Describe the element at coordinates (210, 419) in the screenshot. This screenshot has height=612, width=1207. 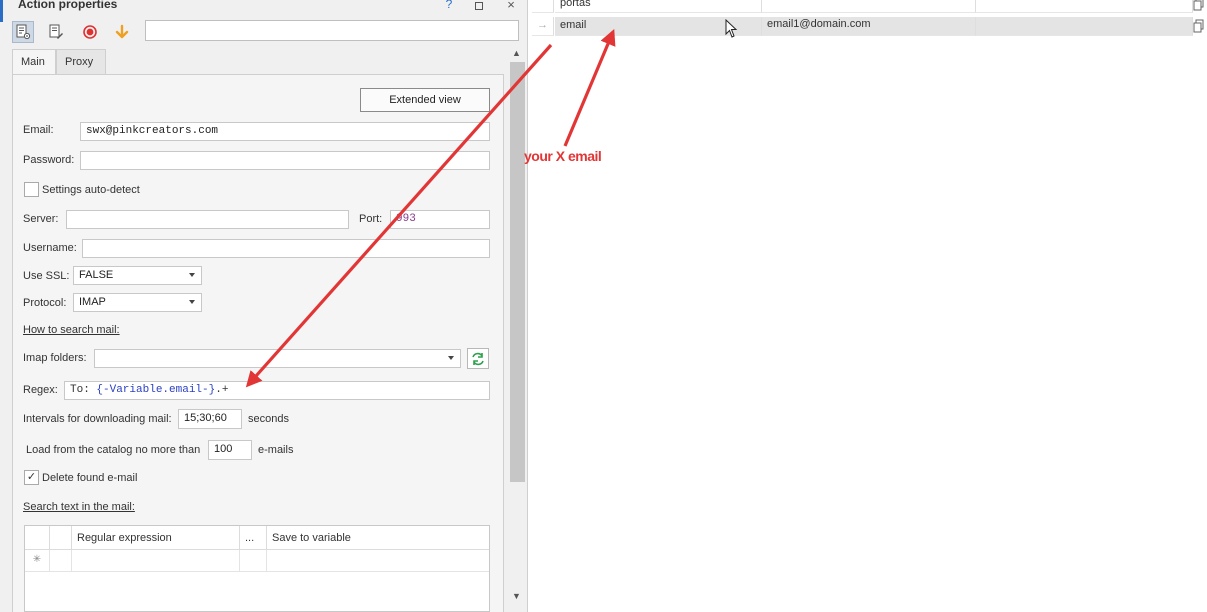
I see `intervals-field: 15;30;60` at that location.